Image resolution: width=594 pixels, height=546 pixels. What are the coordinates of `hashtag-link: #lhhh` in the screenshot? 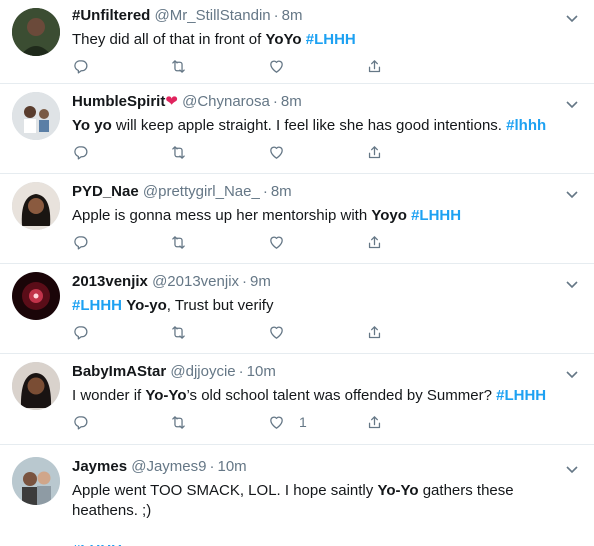 It's located at (526, 125).